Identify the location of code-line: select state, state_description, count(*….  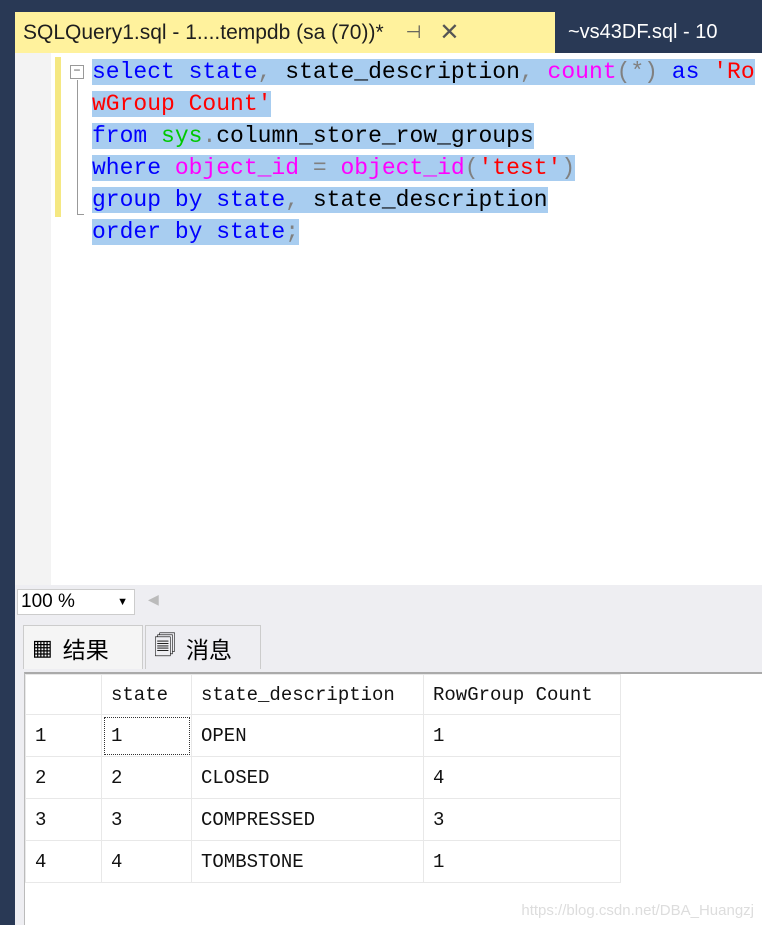
(424, 88).